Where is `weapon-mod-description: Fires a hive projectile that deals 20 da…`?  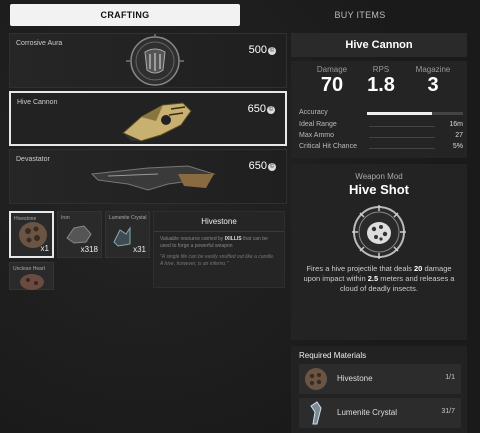 weapon-mod-description: Fires a hive projectile that deals 20 da… is located at coordinates (379, 278).